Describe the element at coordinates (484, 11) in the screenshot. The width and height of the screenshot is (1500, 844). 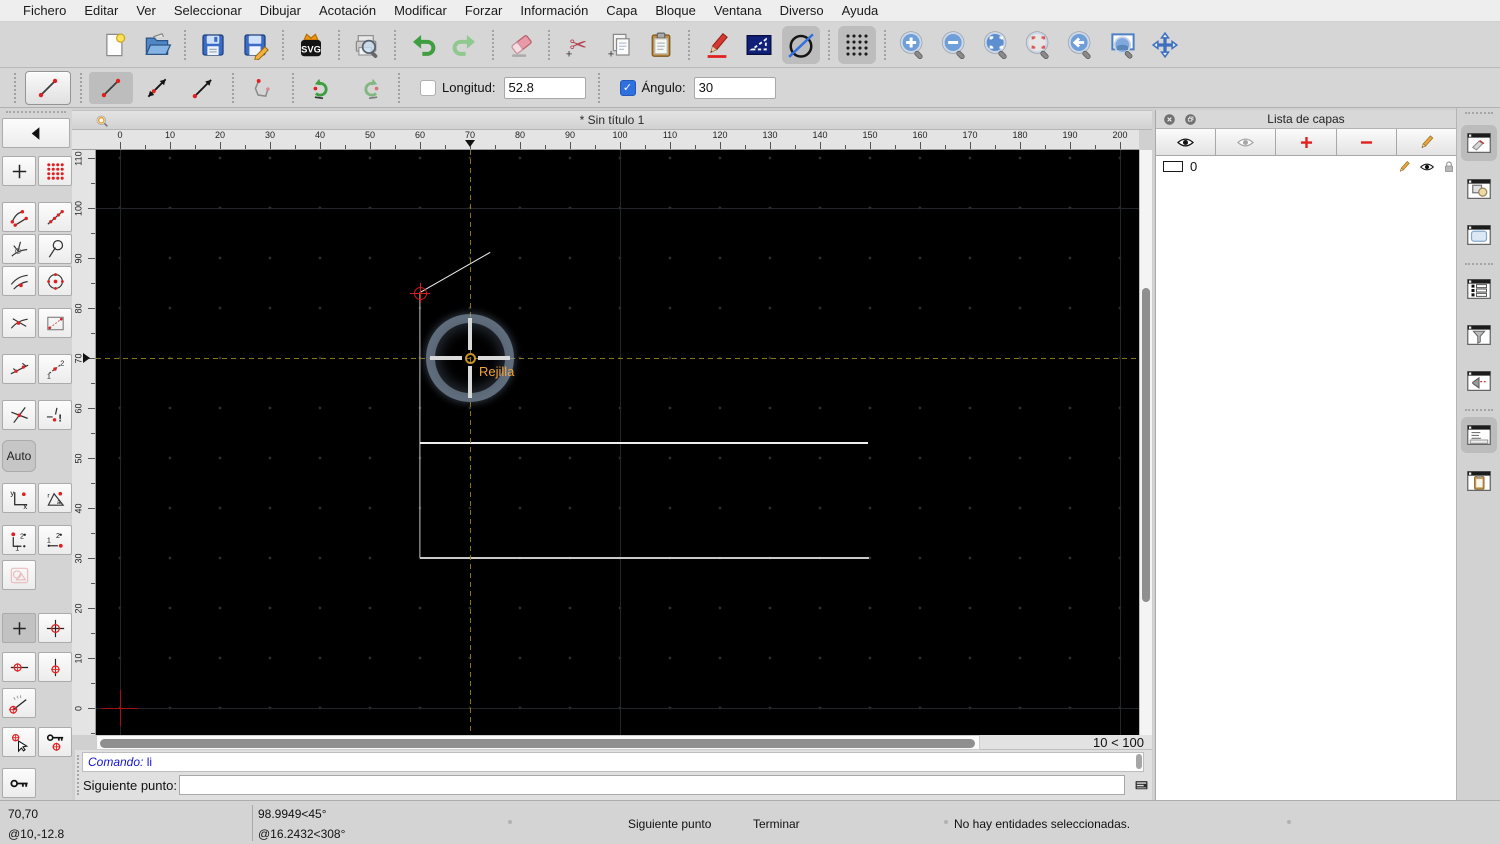
I see `menu-forzar: Forzar` at that location.